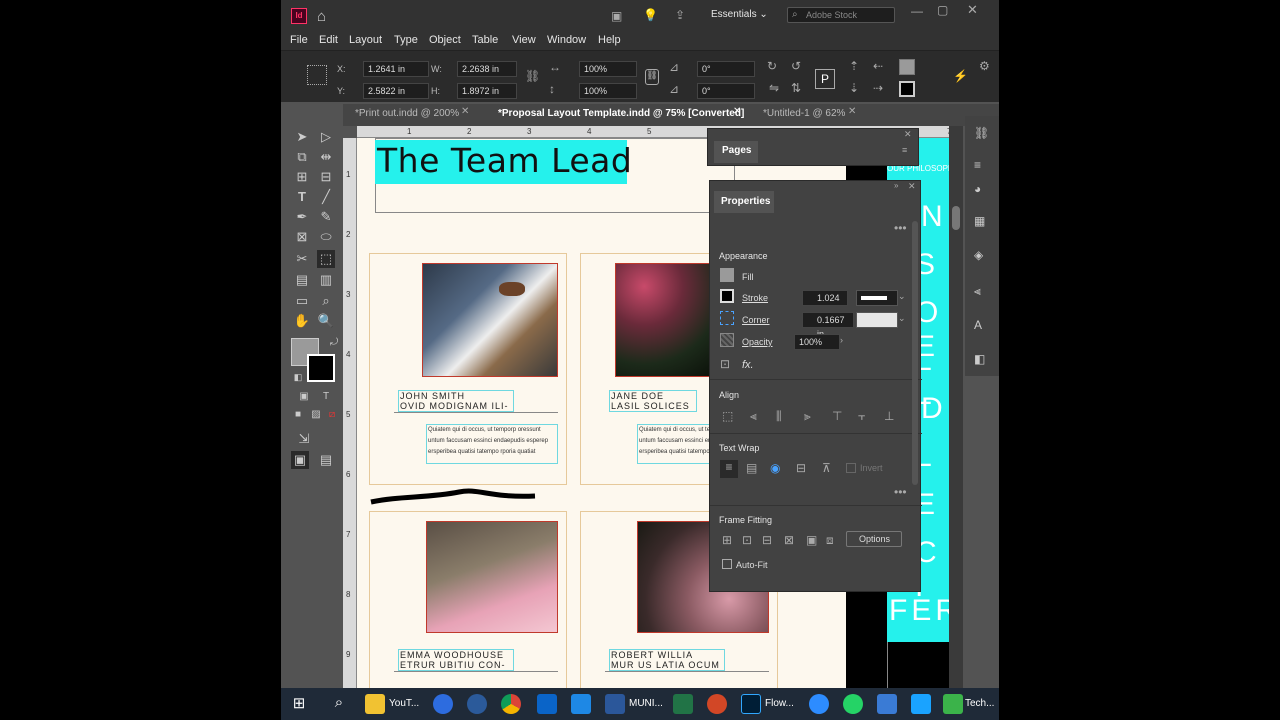 The height and width of the screenshot is (720, 1280). What do you see at coordinates (299, 40) in the screenshot?
I see `menu-file: File` at bounding box center [299, 40].